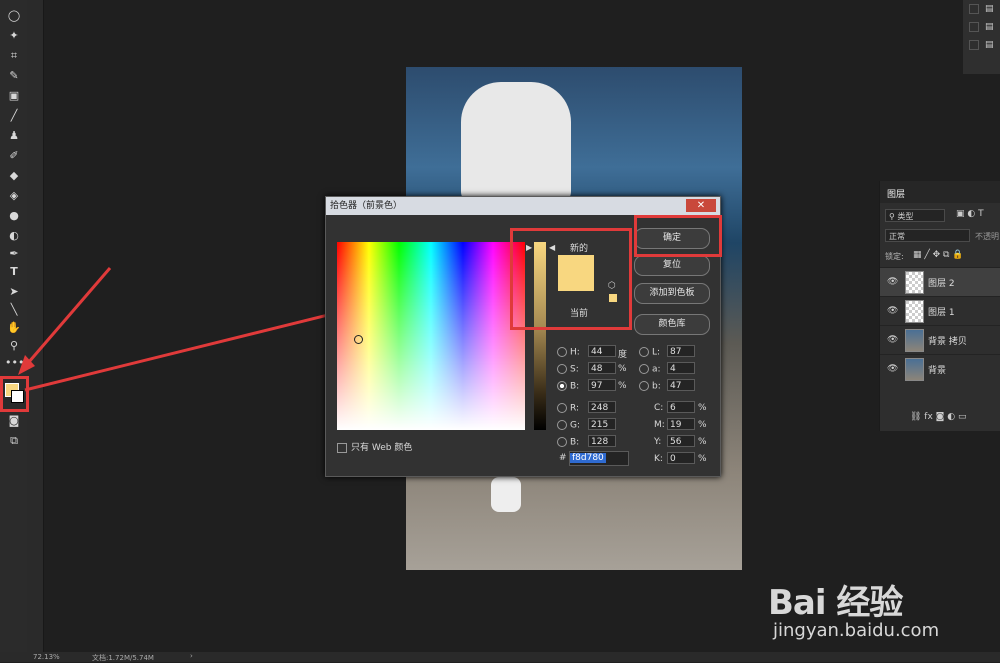 Image resolution: width=1000 pixels, height=663 pixels. Describe the element at coordinates (568, 386) in the screenshot. I see `b-row: B:` at that location.